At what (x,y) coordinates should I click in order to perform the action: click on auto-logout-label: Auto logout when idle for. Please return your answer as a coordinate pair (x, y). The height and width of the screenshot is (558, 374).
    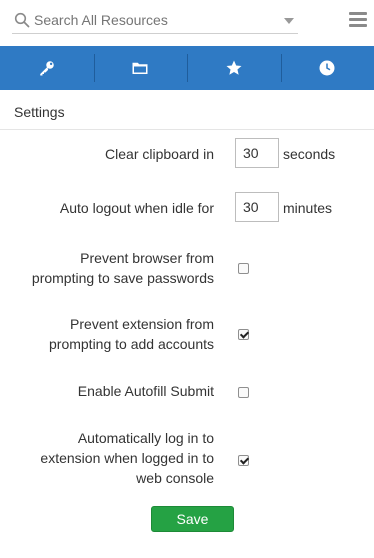
    Looking at the image, I should click on (136, 208).